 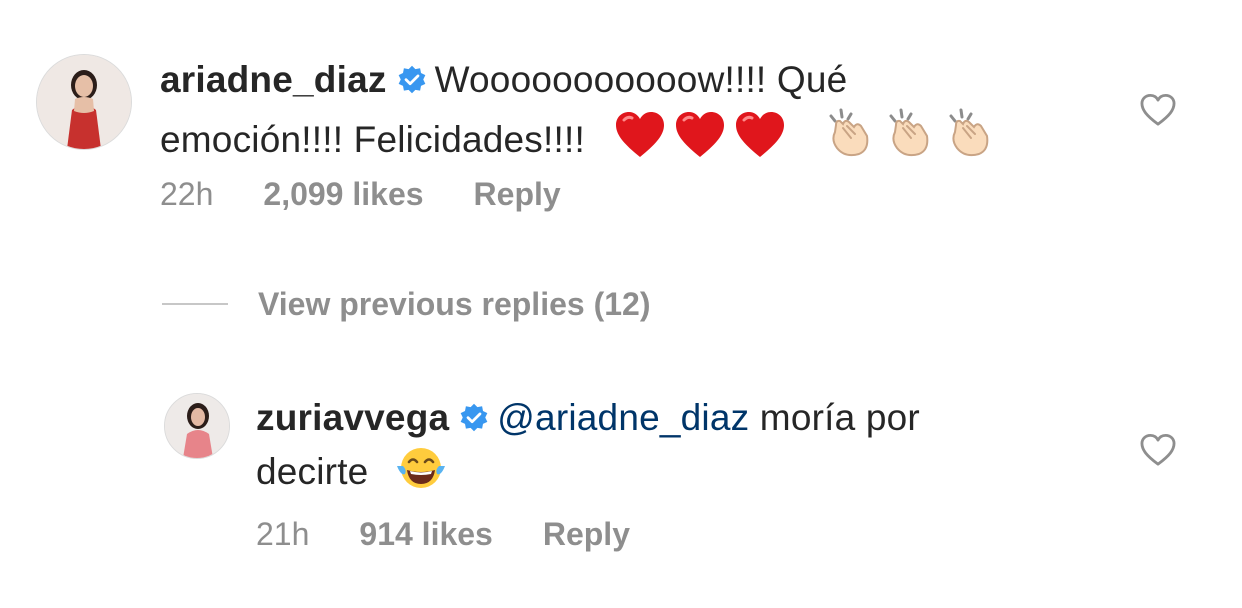 I want to click on comment-time: 22h, so click(x=186, y=194).